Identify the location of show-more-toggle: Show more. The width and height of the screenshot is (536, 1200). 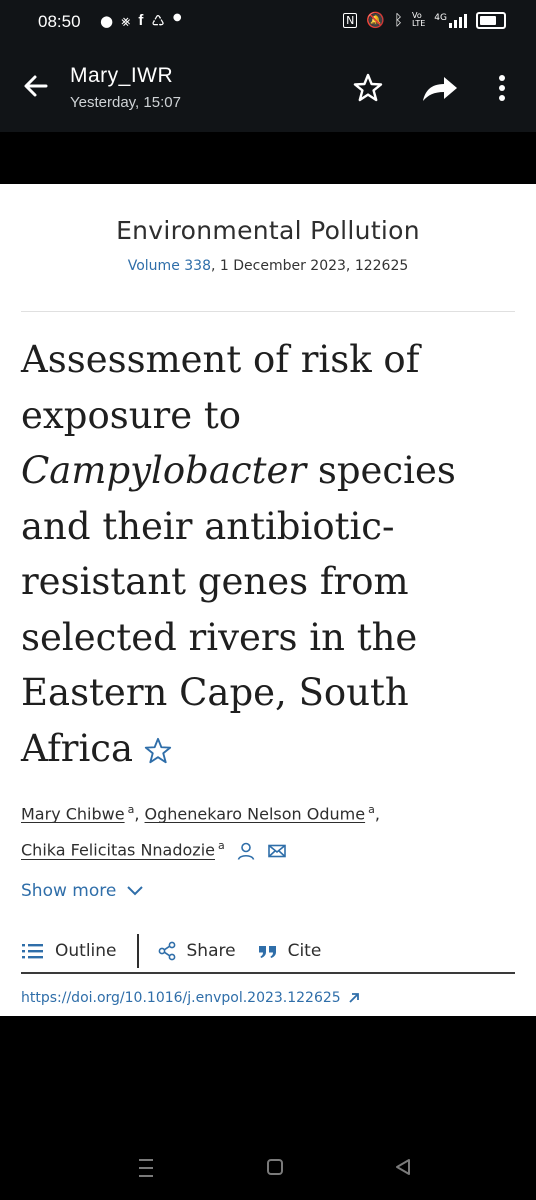
(82, 891).